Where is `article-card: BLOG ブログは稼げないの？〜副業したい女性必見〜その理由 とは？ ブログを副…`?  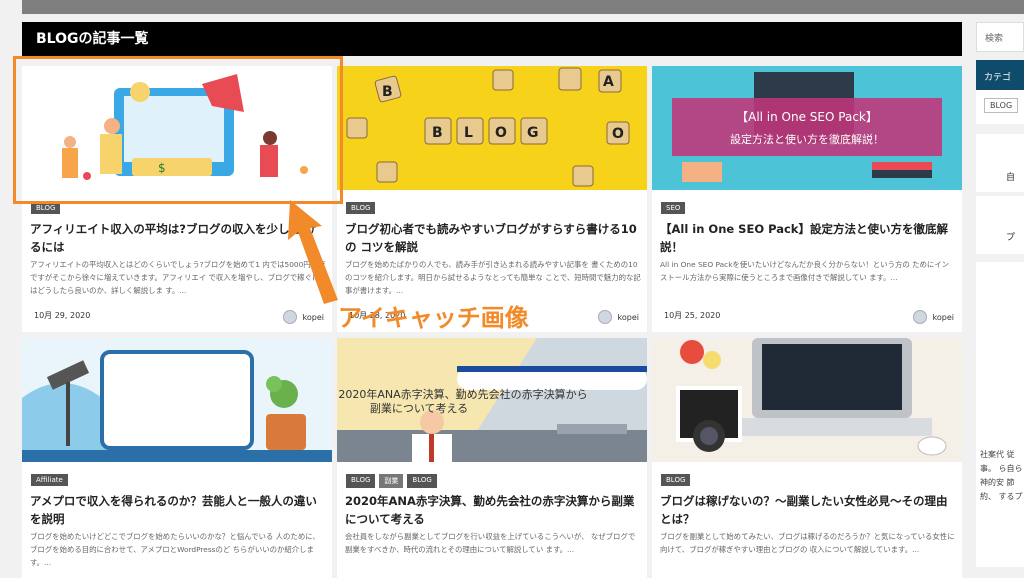
article-card: BLOG ブログは稼げないの？〜副業したい女性必見〜その理由 とは？ ブログを副… is located at coordinates (807, 458).